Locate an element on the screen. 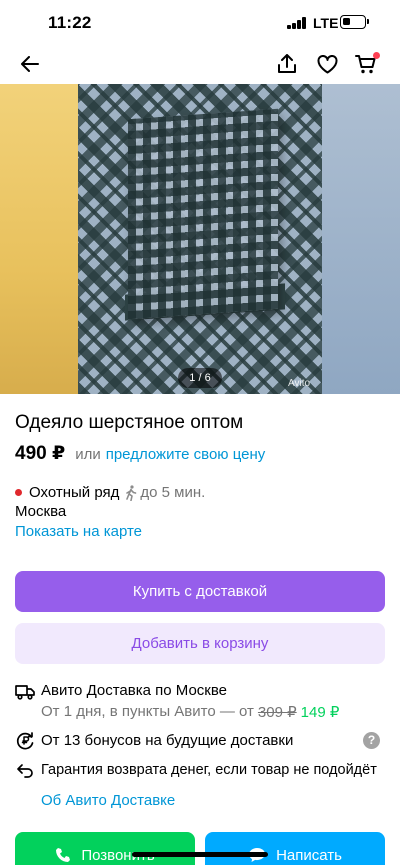 The height and width of the screenshot is (865, 400). cart-button is located at coordinates (366, 64).